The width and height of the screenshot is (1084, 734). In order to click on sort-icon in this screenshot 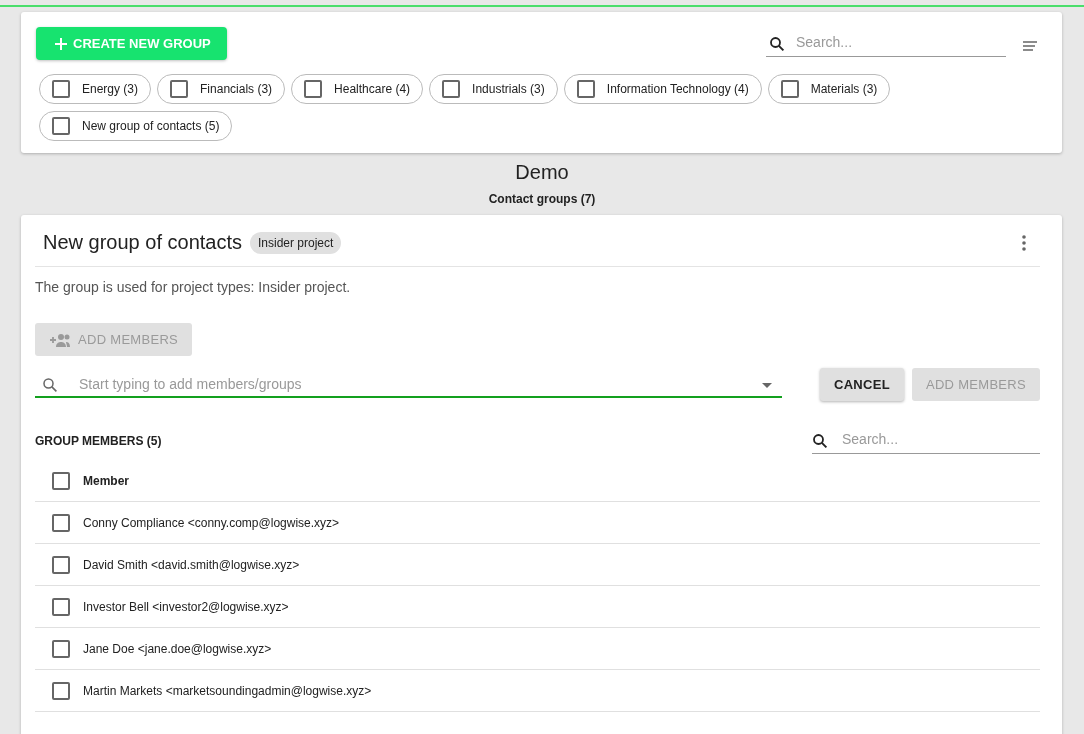, I will do `click(1030, 45)`.